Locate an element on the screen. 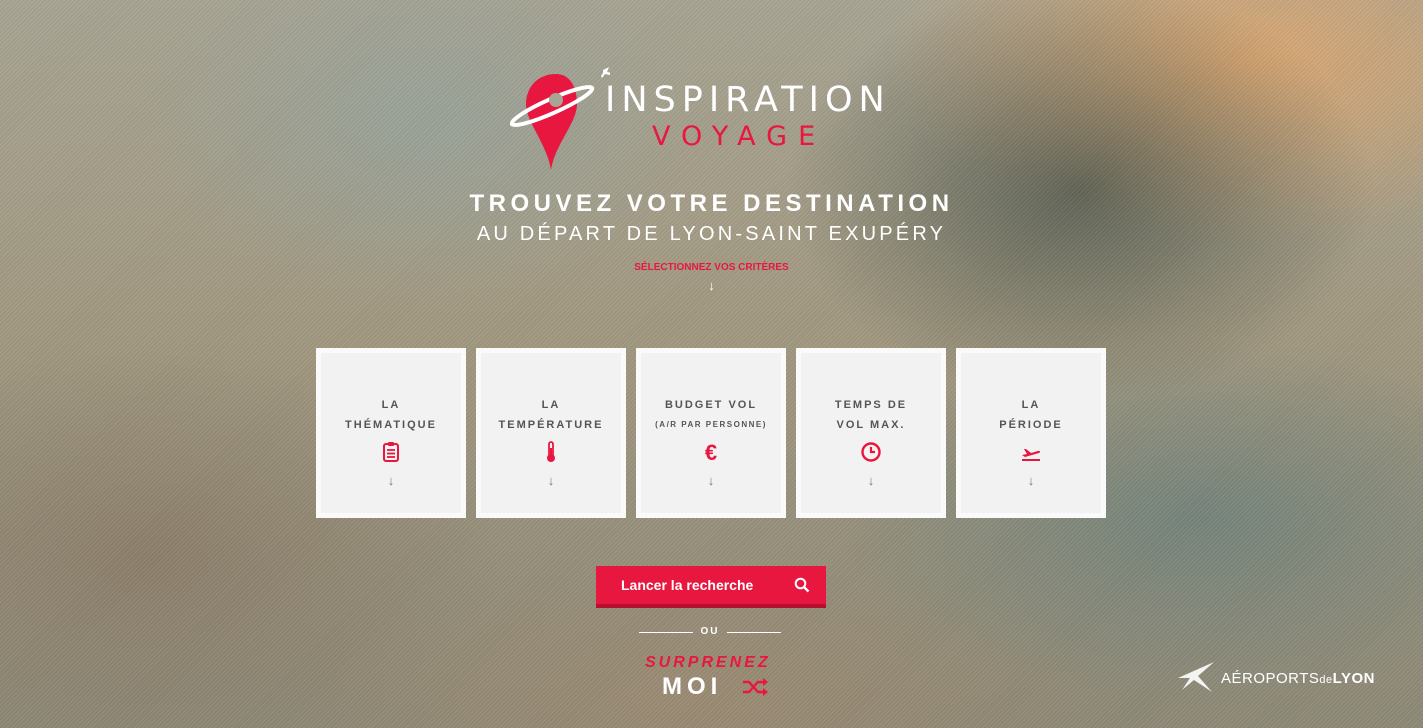 The height and width of the screenshot is (728, 1423). surprise-line1: SURPRENEZ is located at coordinates (708, 662).